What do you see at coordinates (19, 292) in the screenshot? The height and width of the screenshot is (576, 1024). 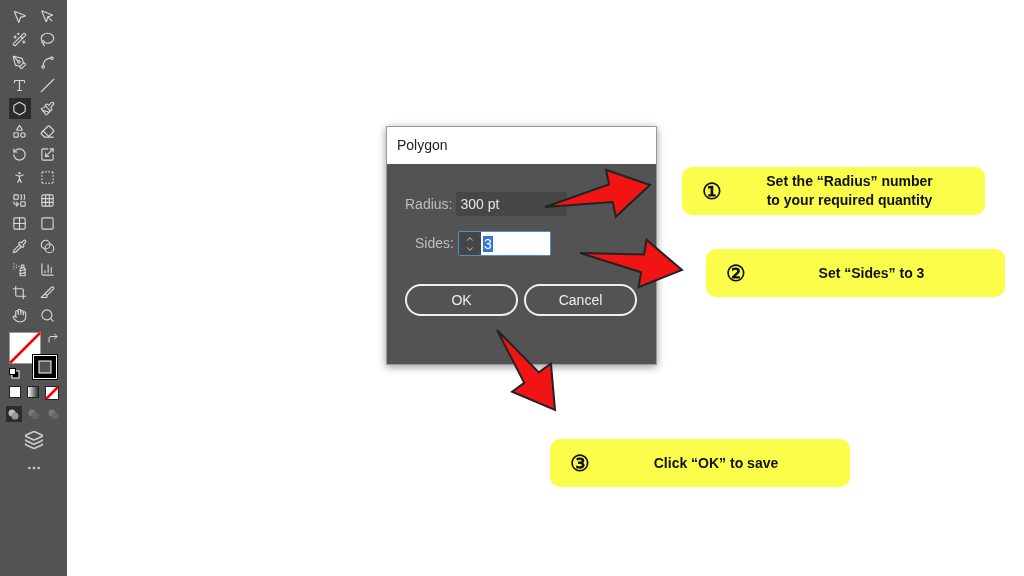 I see `crop-icon` at bounding box center [19, 292].